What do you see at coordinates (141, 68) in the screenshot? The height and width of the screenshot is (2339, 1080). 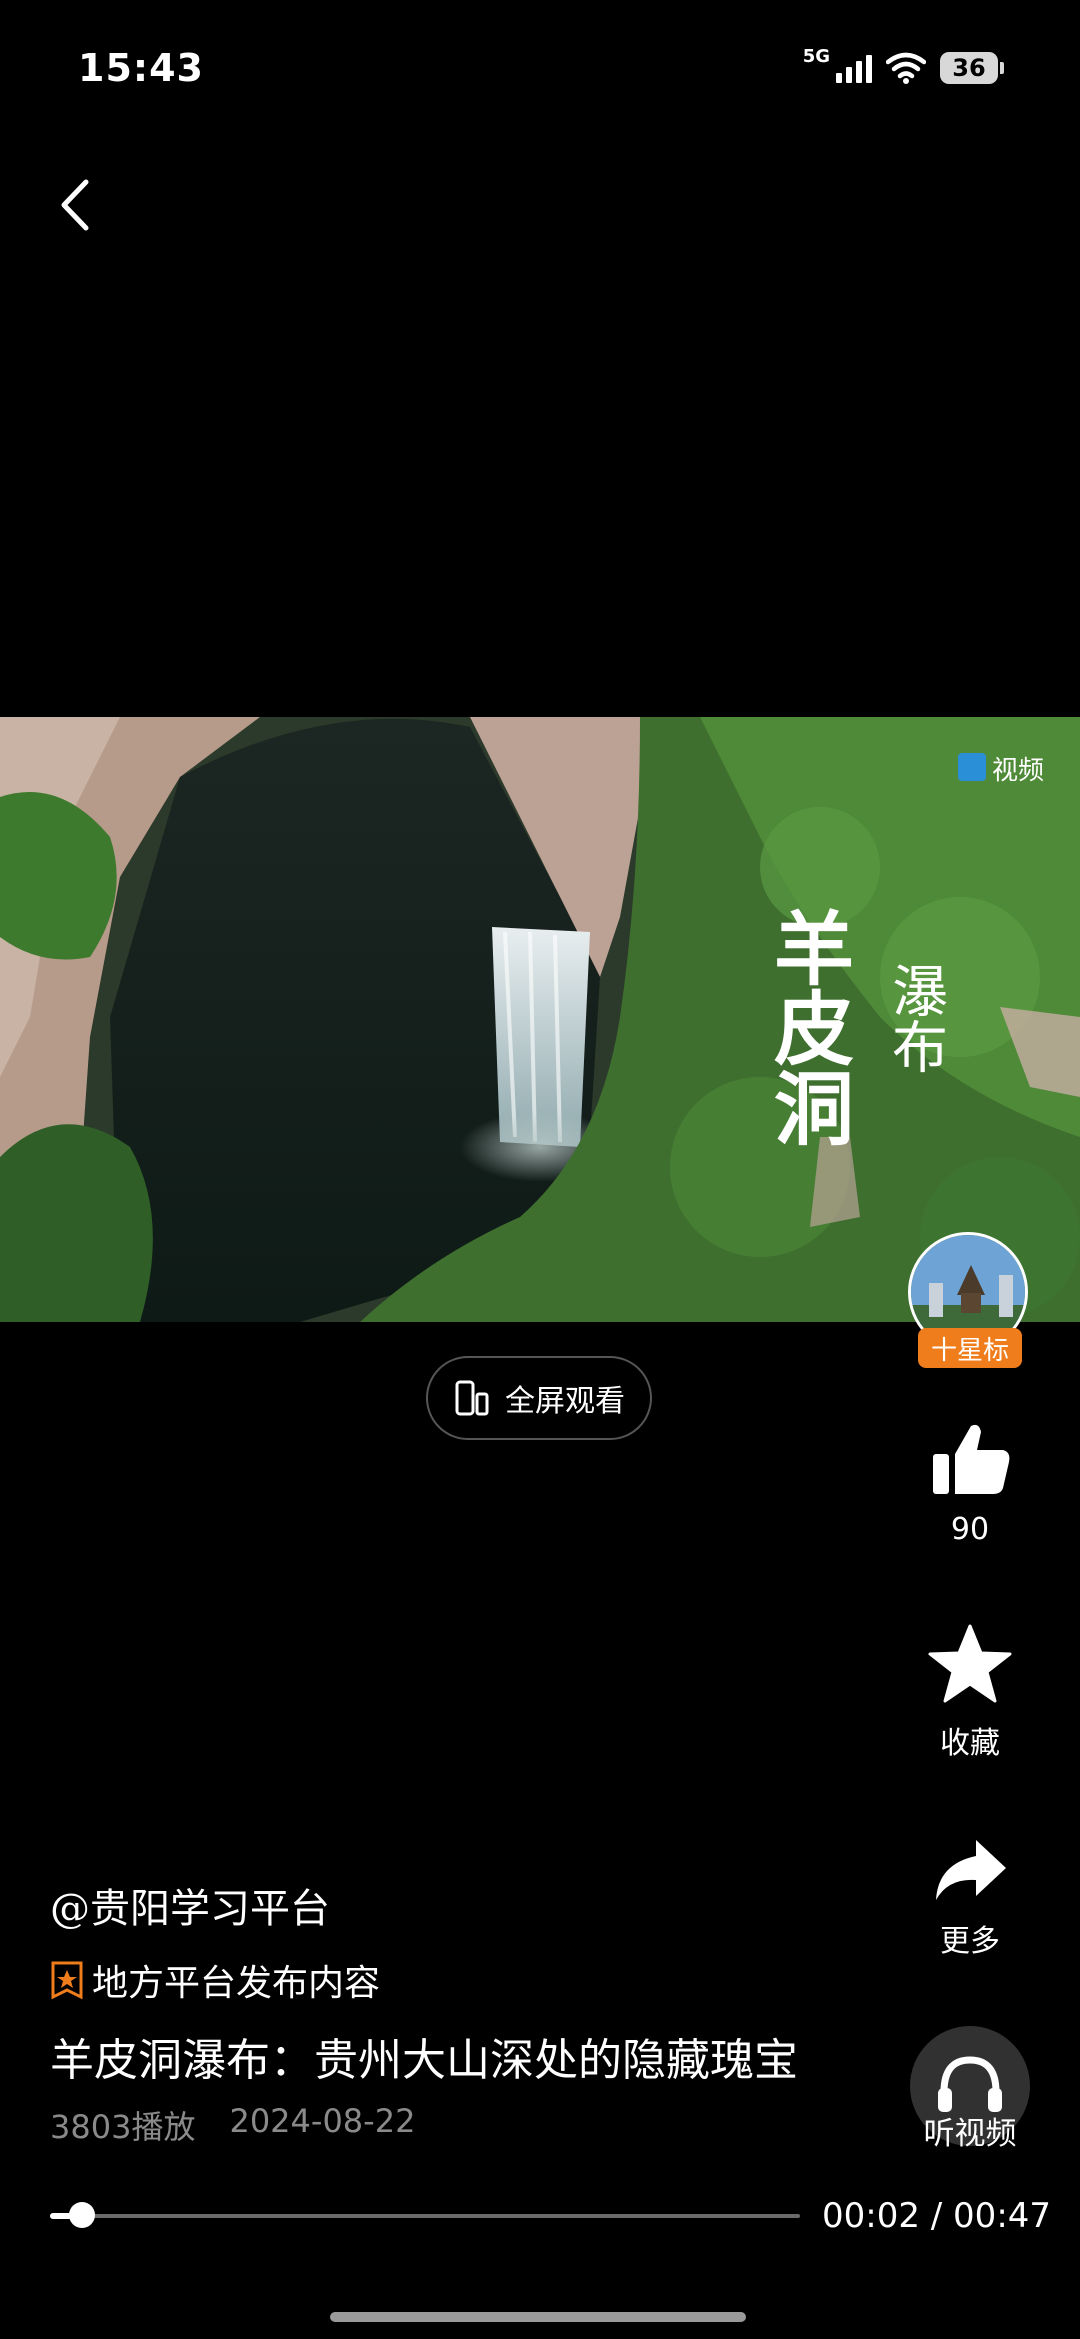 I see `status-time: 15:43` at bounding box center [141, 68].